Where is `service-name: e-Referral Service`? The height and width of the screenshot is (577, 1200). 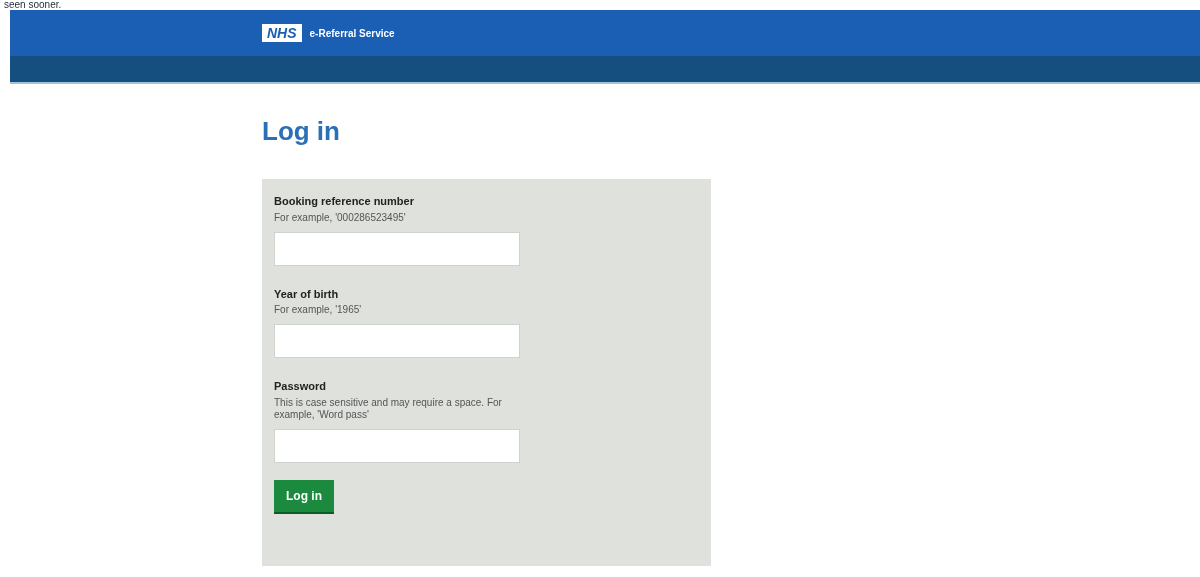 service-name: e-Referral Service is located at coordinates (352, 33).